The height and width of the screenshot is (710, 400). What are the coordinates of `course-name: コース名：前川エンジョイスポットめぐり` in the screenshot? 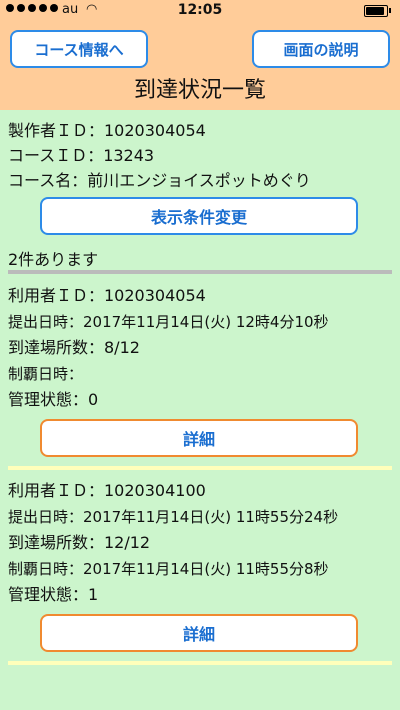 It's located at (159, 180).